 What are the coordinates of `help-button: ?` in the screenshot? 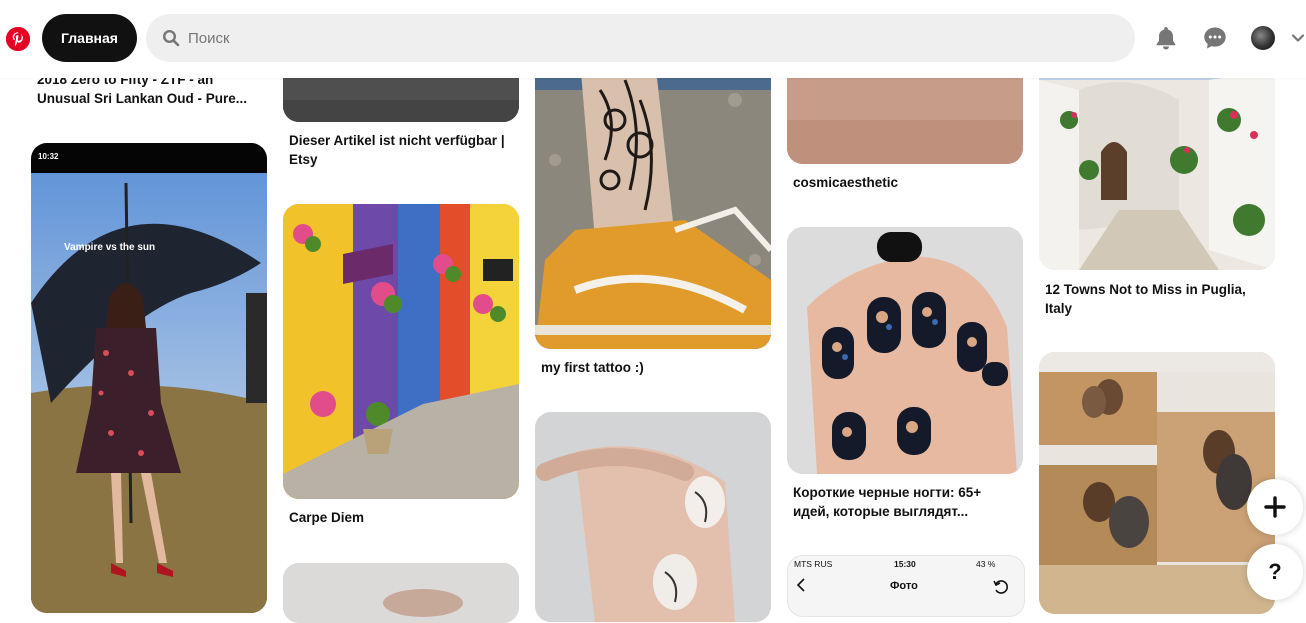 It's located at (1275, 572).